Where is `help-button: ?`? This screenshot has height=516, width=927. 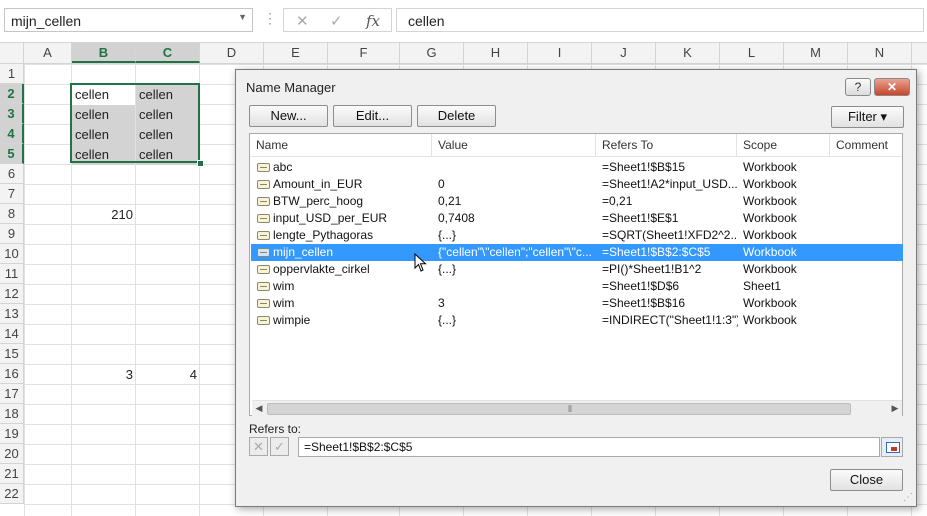
help-button: ? is located at coordinates (858, 87).